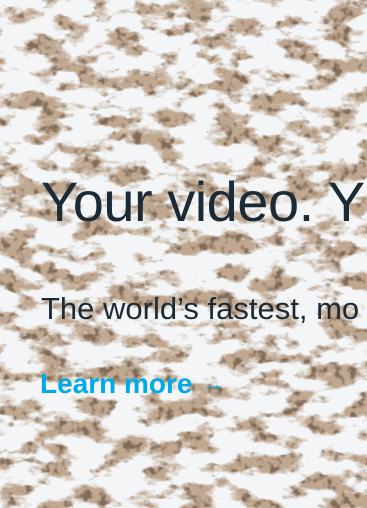 Image resolution: width=367 pixels, height=508 pixels. What do you see at coordinates (203, 201) in the screenshot?
I see `hero-headline: Your video. Y` at bounding box center [203, 201].